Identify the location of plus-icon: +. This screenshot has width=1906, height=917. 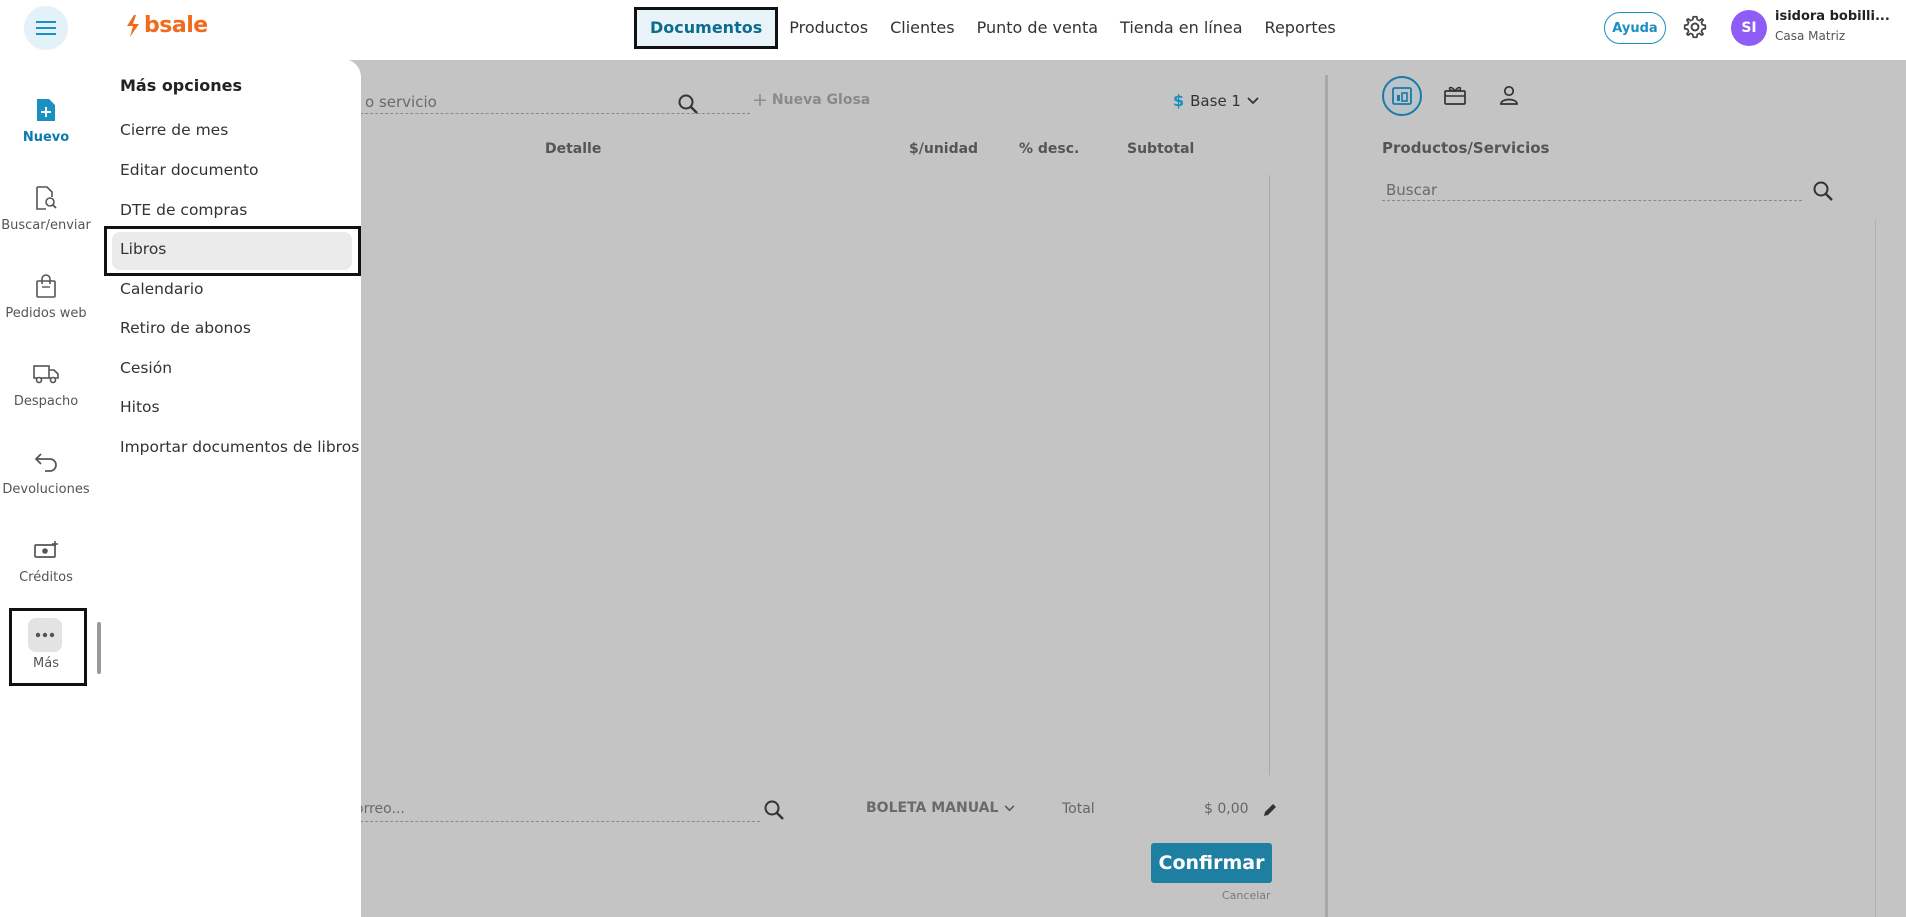
(760, 100).